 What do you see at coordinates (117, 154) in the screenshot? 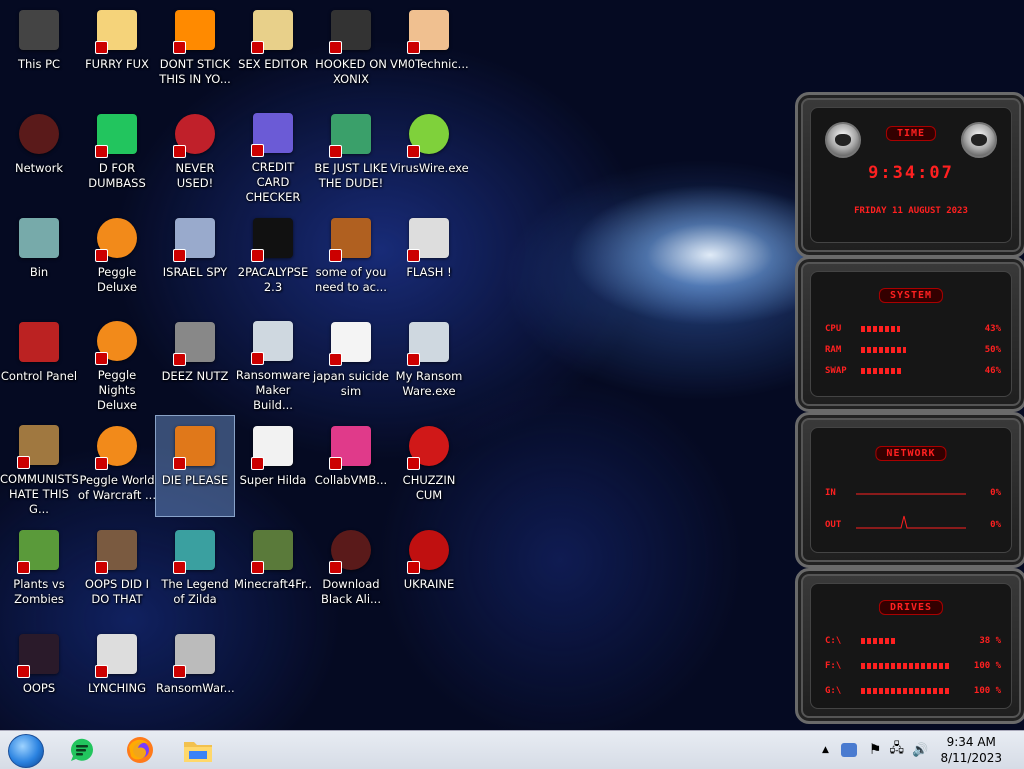
I see `desktop-icon: D FOR DUMBASS` at bounding box center [117, 154].